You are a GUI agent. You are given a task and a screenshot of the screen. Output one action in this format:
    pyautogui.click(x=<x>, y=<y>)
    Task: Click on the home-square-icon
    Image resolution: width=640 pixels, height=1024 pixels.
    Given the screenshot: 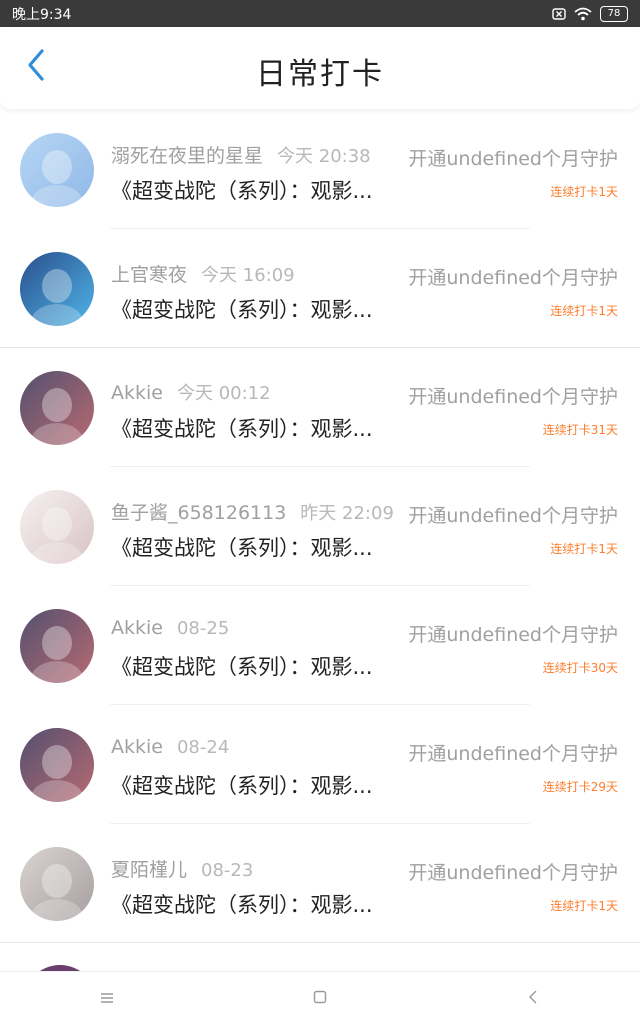 What is the action you would take?
    pyautogui.click(x=320, y=998)
    